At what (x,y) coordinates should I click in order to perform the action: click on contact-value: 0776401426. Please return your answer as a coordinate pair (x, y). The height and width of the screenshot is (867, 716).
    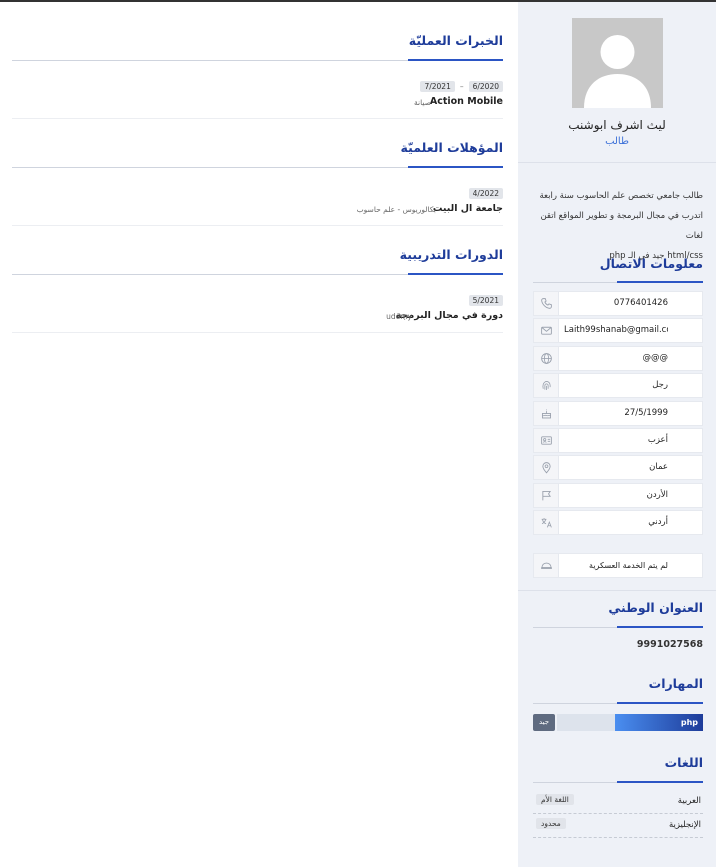
    Looking at the image, I should click on (640, 303).